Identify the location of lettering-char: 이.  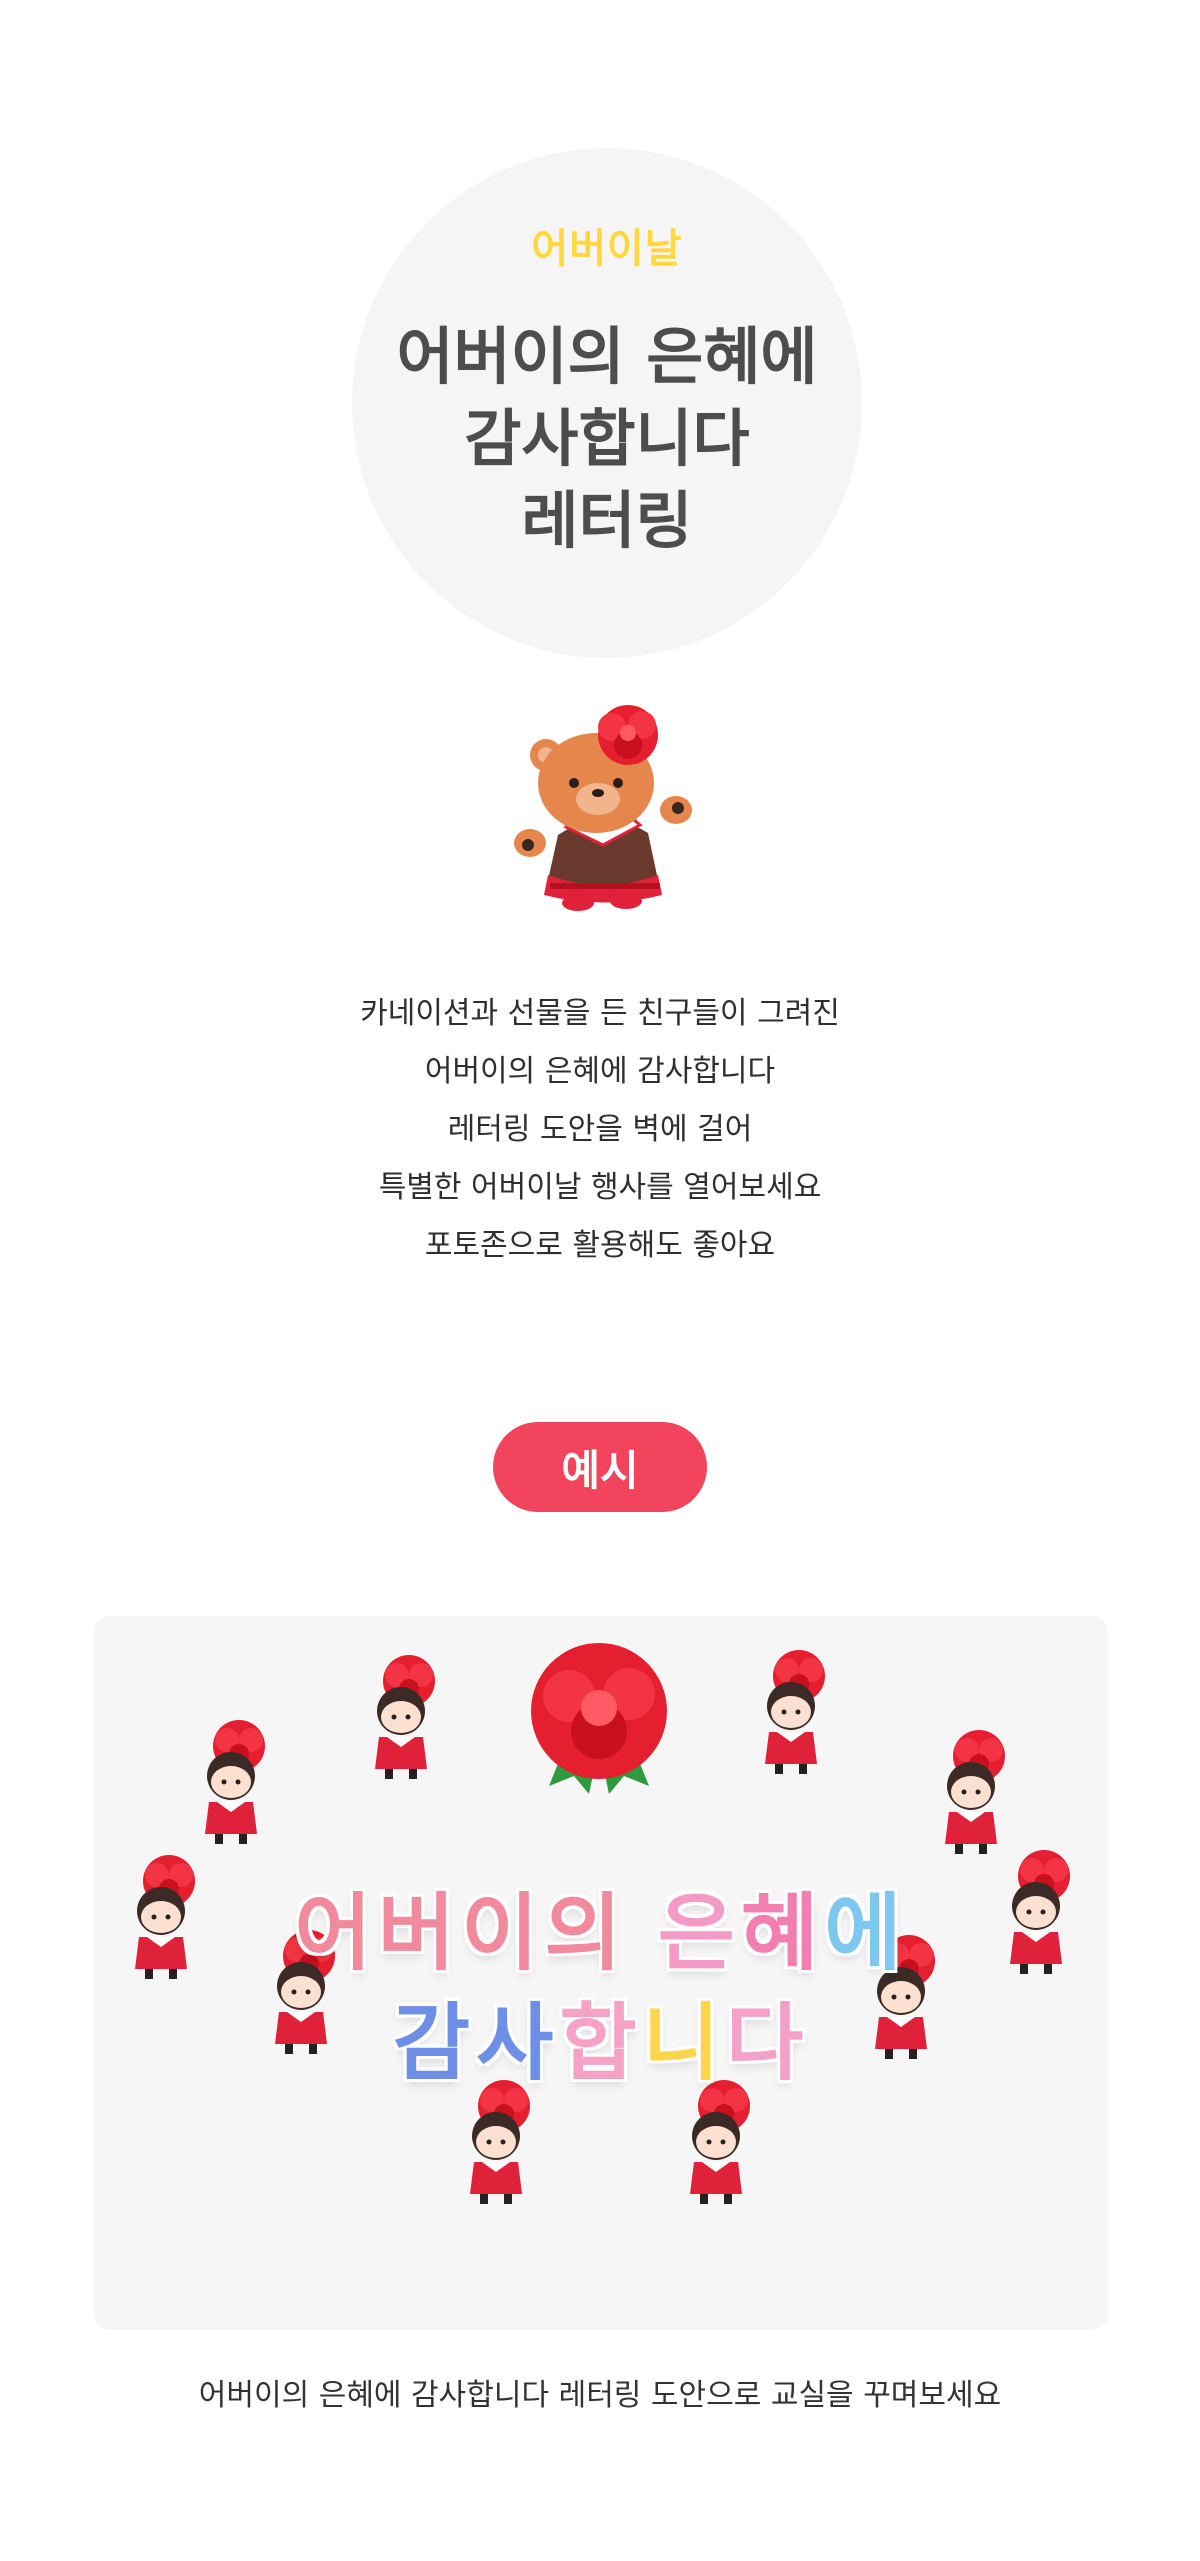
(503, 1933).